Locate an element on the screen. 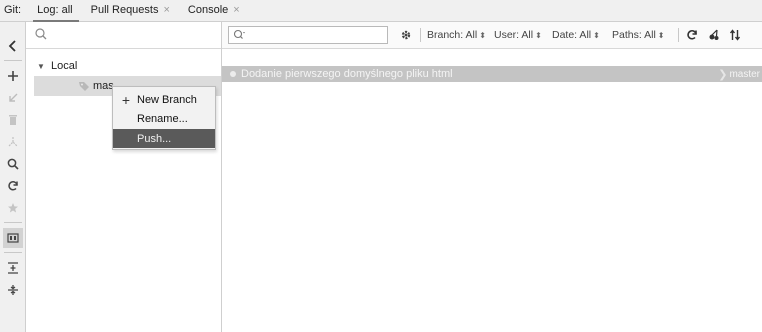  git-tool-label: Git: is located at coordinates (13, 10).